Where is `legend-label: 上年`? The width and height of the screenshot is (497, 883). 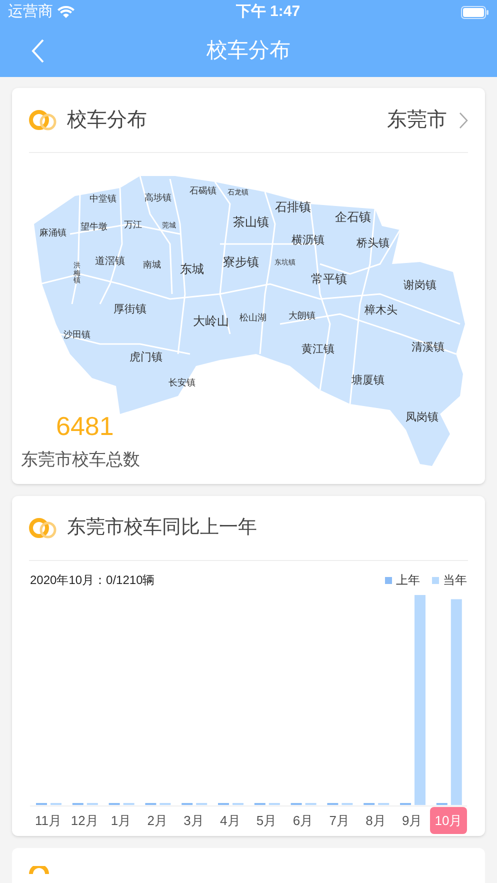
legend-label: 上年 is located at coordinates (408, 580).